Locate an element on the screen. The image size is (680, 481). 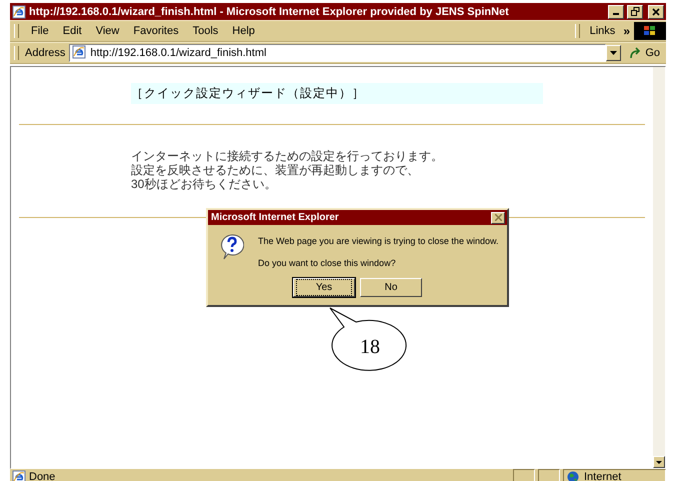
window-title: http://192.168.0.1/wizard_finish.html - Microsoft Internet Explorer provided by JENS SpinNet is located at coordinates (269, 12).